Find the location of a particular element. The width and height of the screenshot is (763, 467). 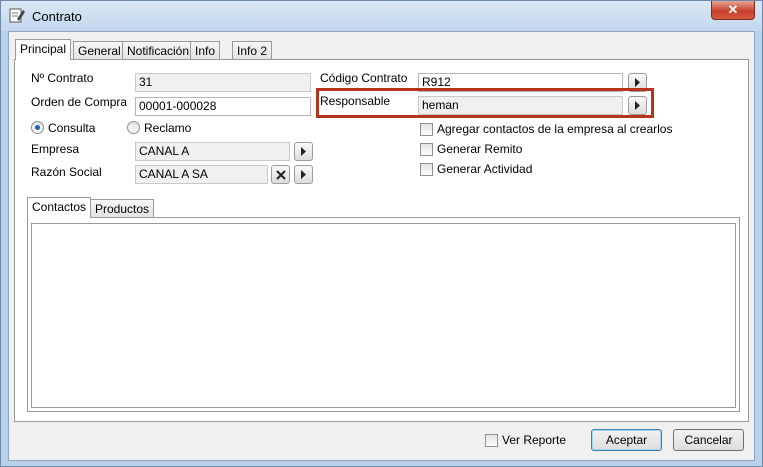

empresa-browse-button is located at coordinates (303, 151).